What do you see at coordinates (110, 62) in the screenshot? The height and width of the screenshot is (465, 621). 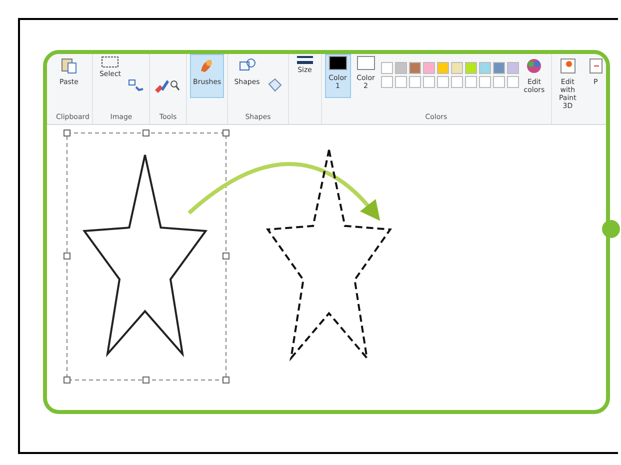 I see `select-icon` at bounding box center [110, 62].